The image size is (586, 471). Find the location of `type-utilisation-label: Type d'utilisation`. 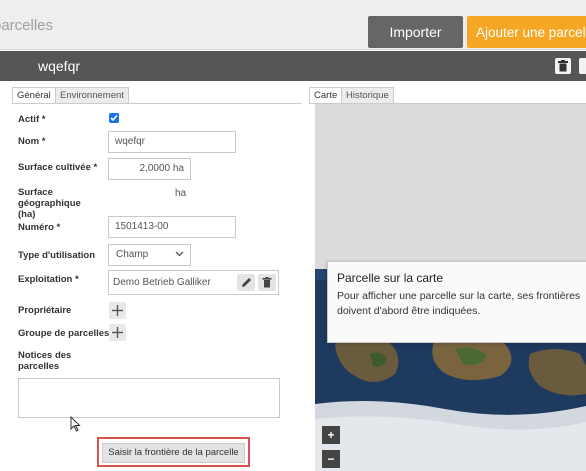

type-utilisation-label: Type d'utilisation is located at coordinates (57, 255).